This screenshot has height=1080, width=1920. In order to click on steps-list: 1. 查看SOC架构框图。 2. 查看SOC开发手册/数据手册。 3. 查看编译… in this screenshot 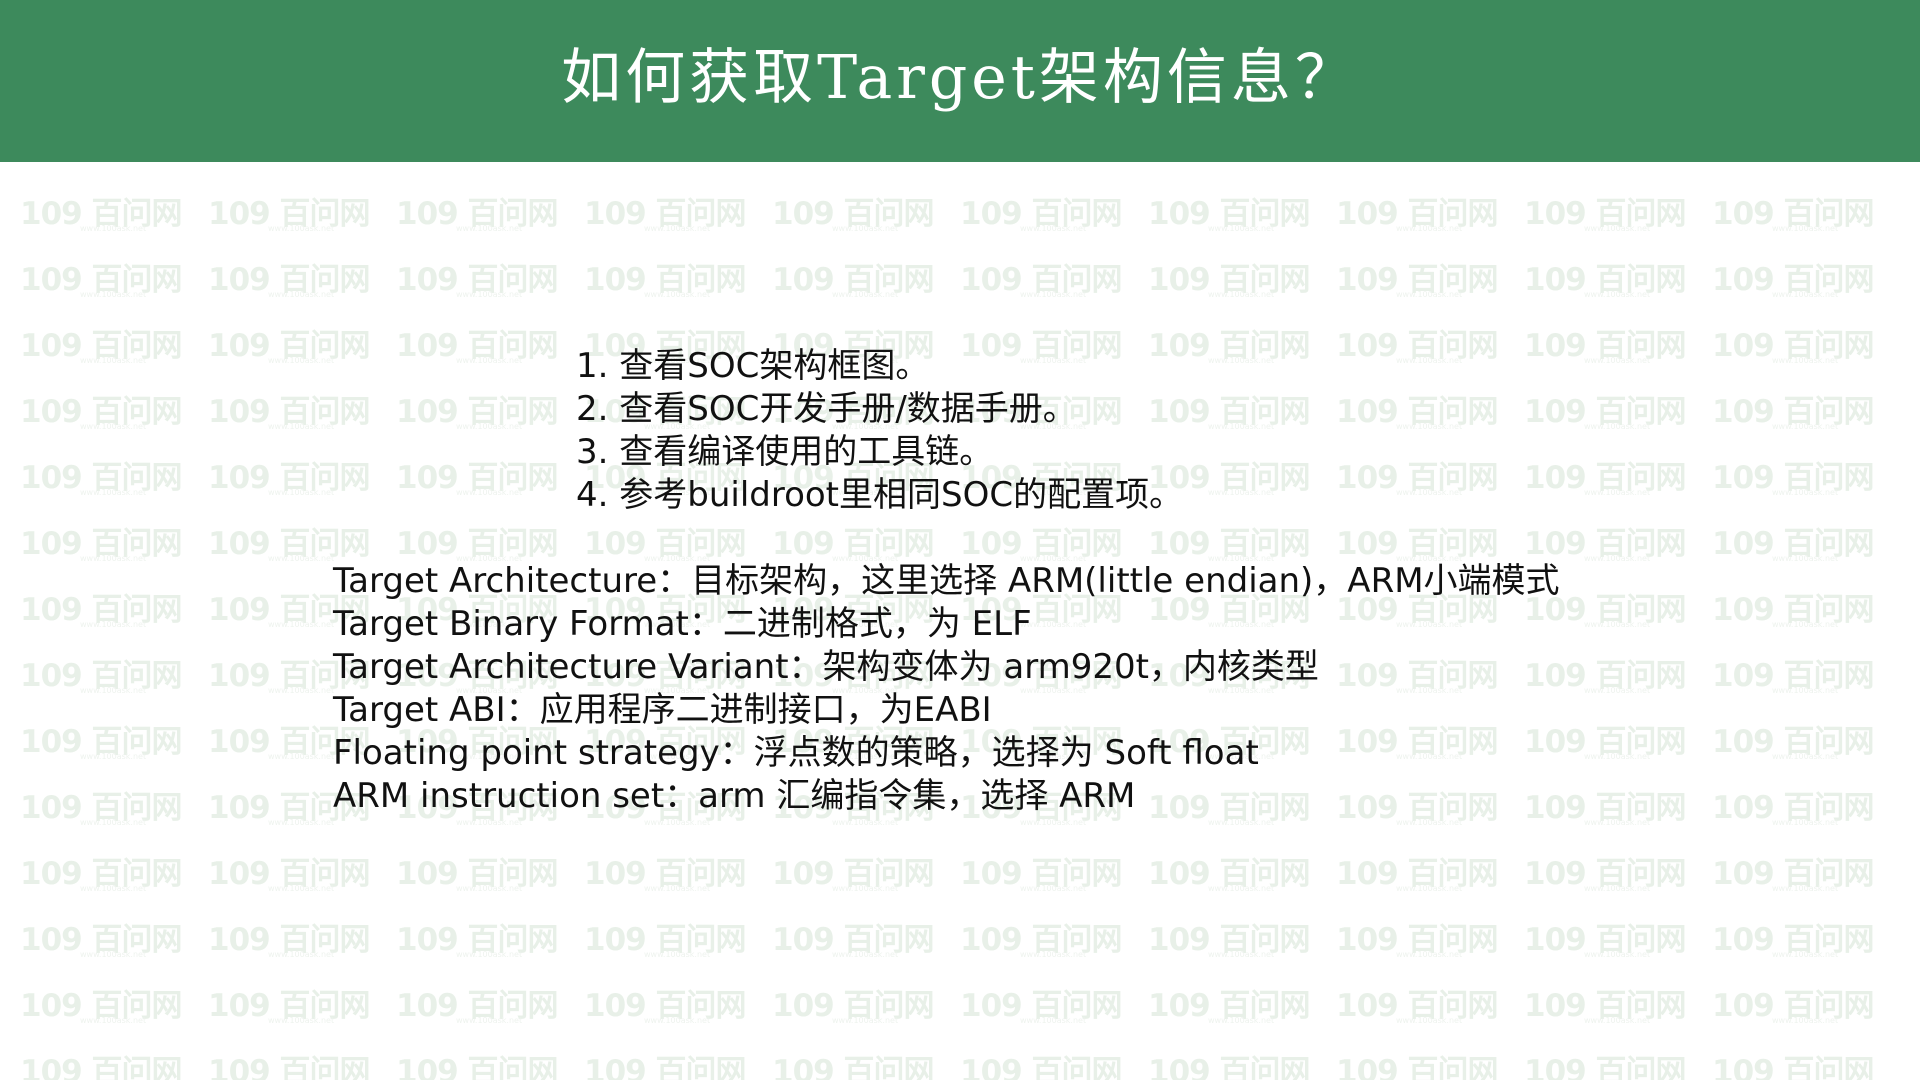, I will do `click(956, 431)`.